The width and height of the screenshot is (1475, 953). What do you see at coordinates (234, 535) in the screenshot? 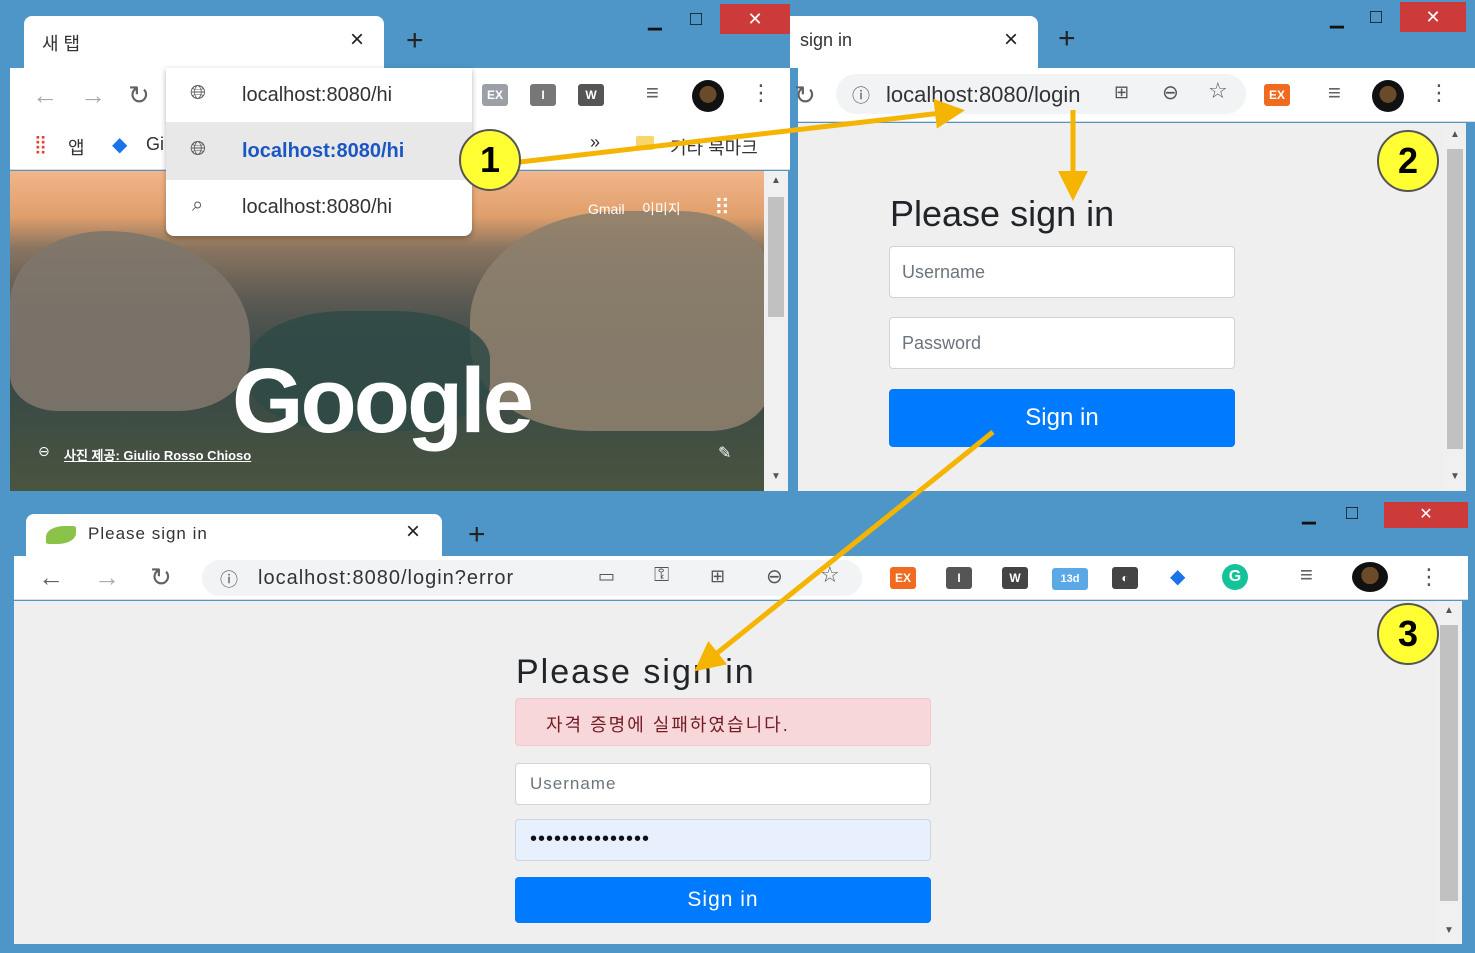
I see `tab-please-sign-in: Please sign in ×` at bounding box center [234, 535].